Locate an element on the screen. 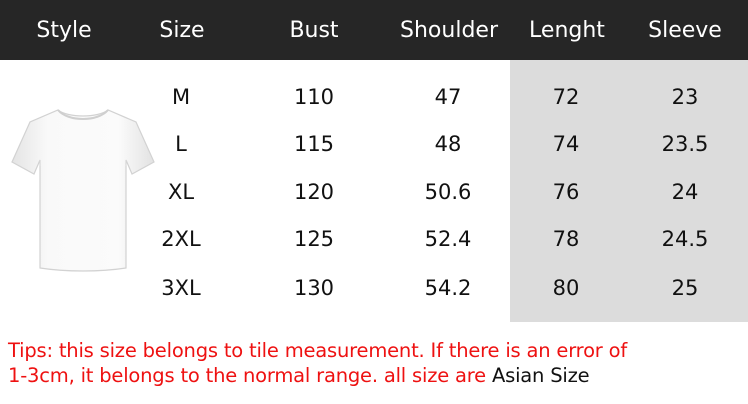 Image resolution: width=748 pixels, height=404 pixels. row-1-size: M is located at coordinates (181, 97).